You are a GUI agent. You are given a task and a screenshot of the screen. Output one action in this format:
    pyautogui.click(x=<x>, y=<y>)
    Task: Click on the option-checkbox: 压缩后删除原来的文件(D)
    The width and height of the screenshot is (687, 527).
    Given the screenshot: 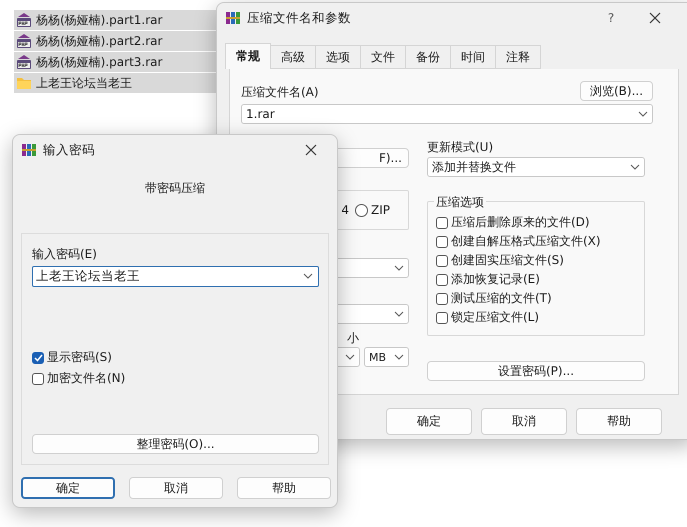 What is the action you would take?
    pyautogui.click(x=536, y=222)
    